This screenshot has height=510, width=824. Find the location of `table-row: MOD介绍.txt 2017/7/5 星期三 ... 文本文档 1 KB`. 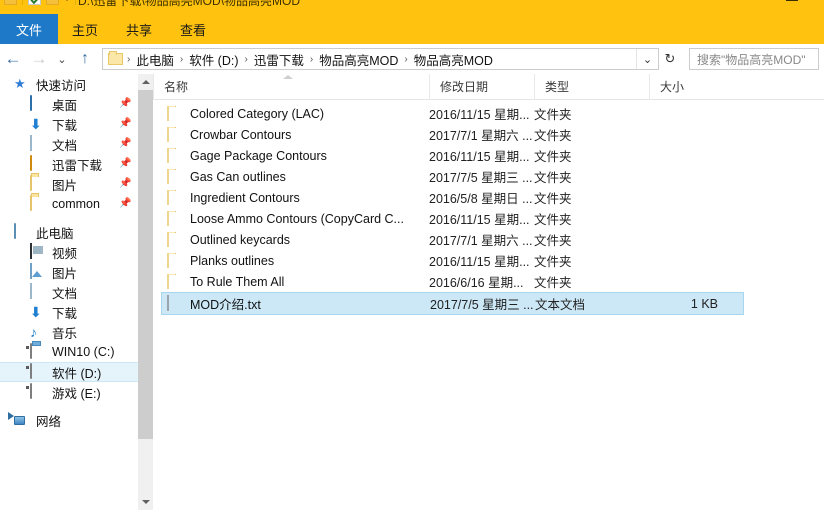

table-row: MOD介绍.txt 2017/7/5 星期三 ... 文本文档 1 KB is located at coordinates (452, 303).